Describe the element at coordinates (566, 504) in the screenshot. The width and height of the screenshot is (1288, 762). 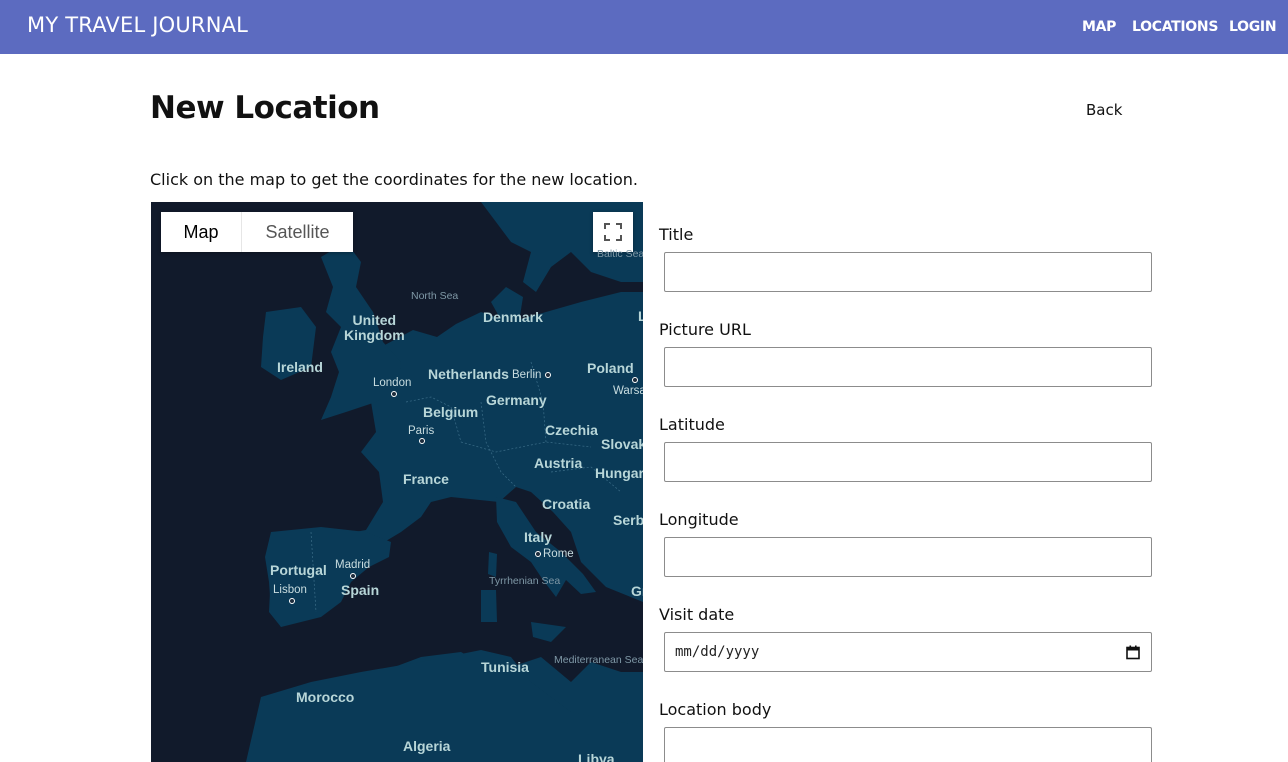
I see `map-label-croatia: Croatia` at that location.